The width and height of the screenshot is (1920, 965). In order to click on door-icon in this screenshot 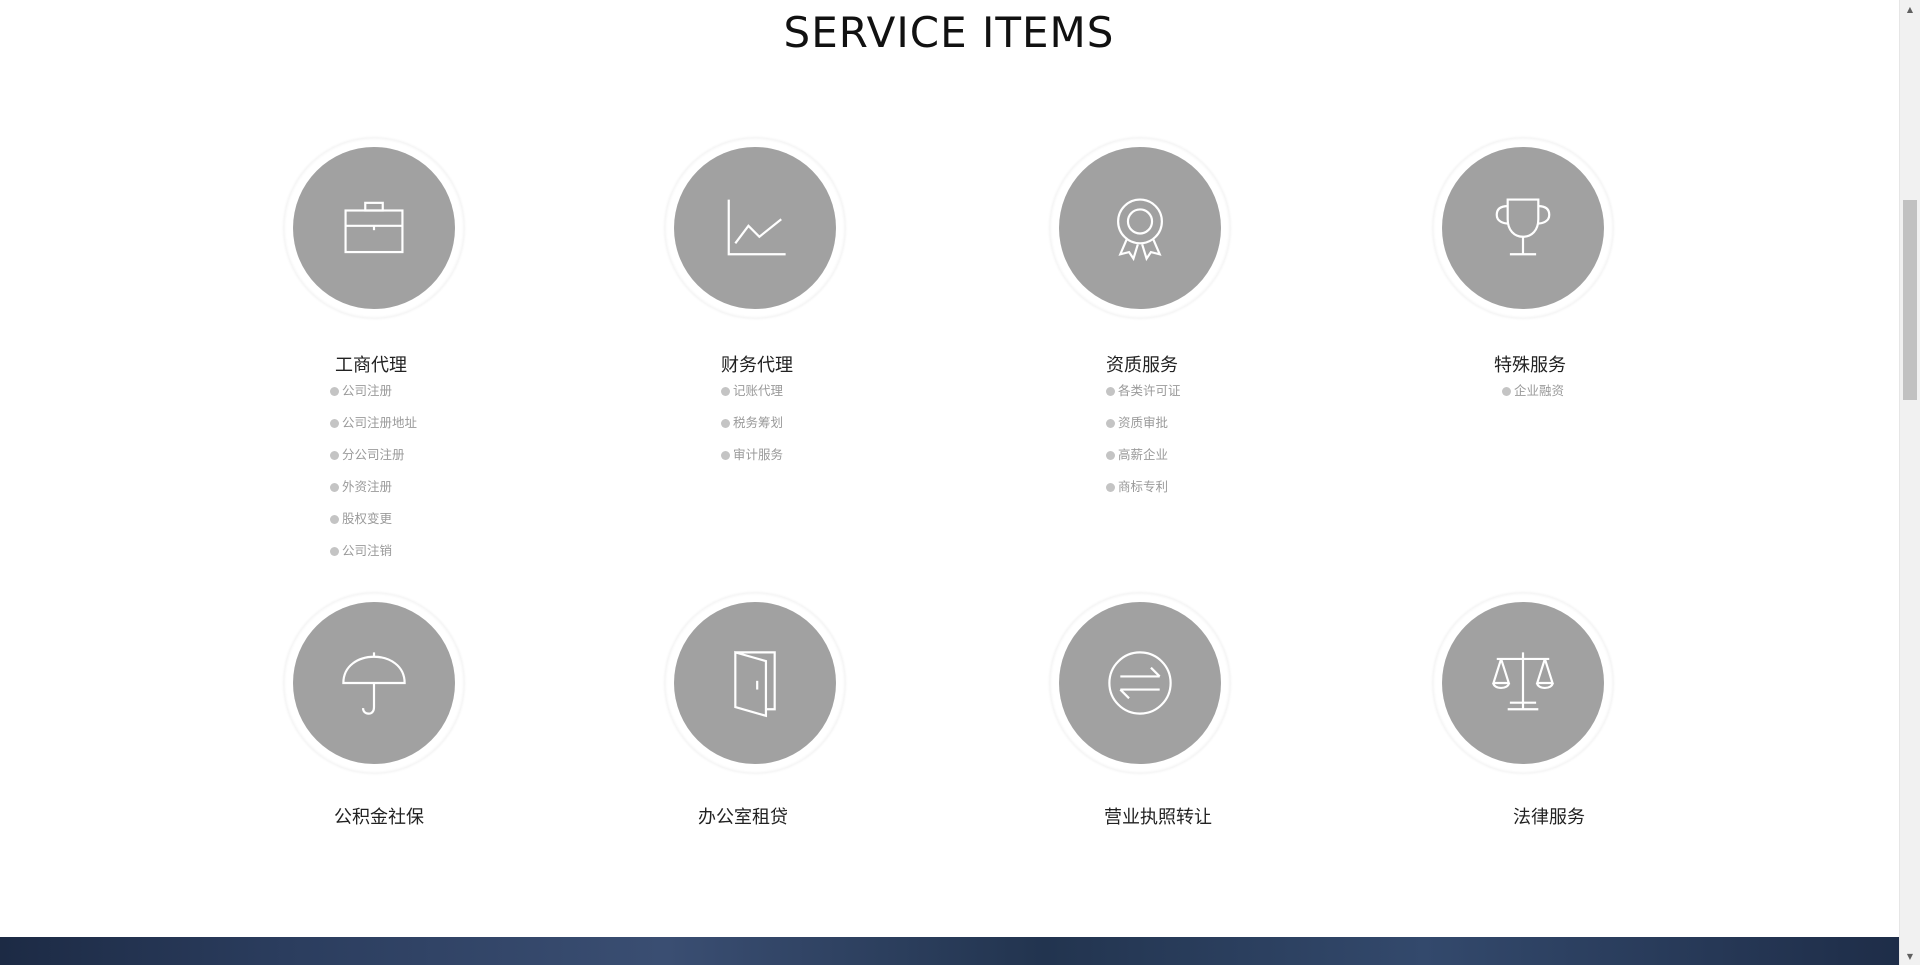, I will do `click(755, 683)`.